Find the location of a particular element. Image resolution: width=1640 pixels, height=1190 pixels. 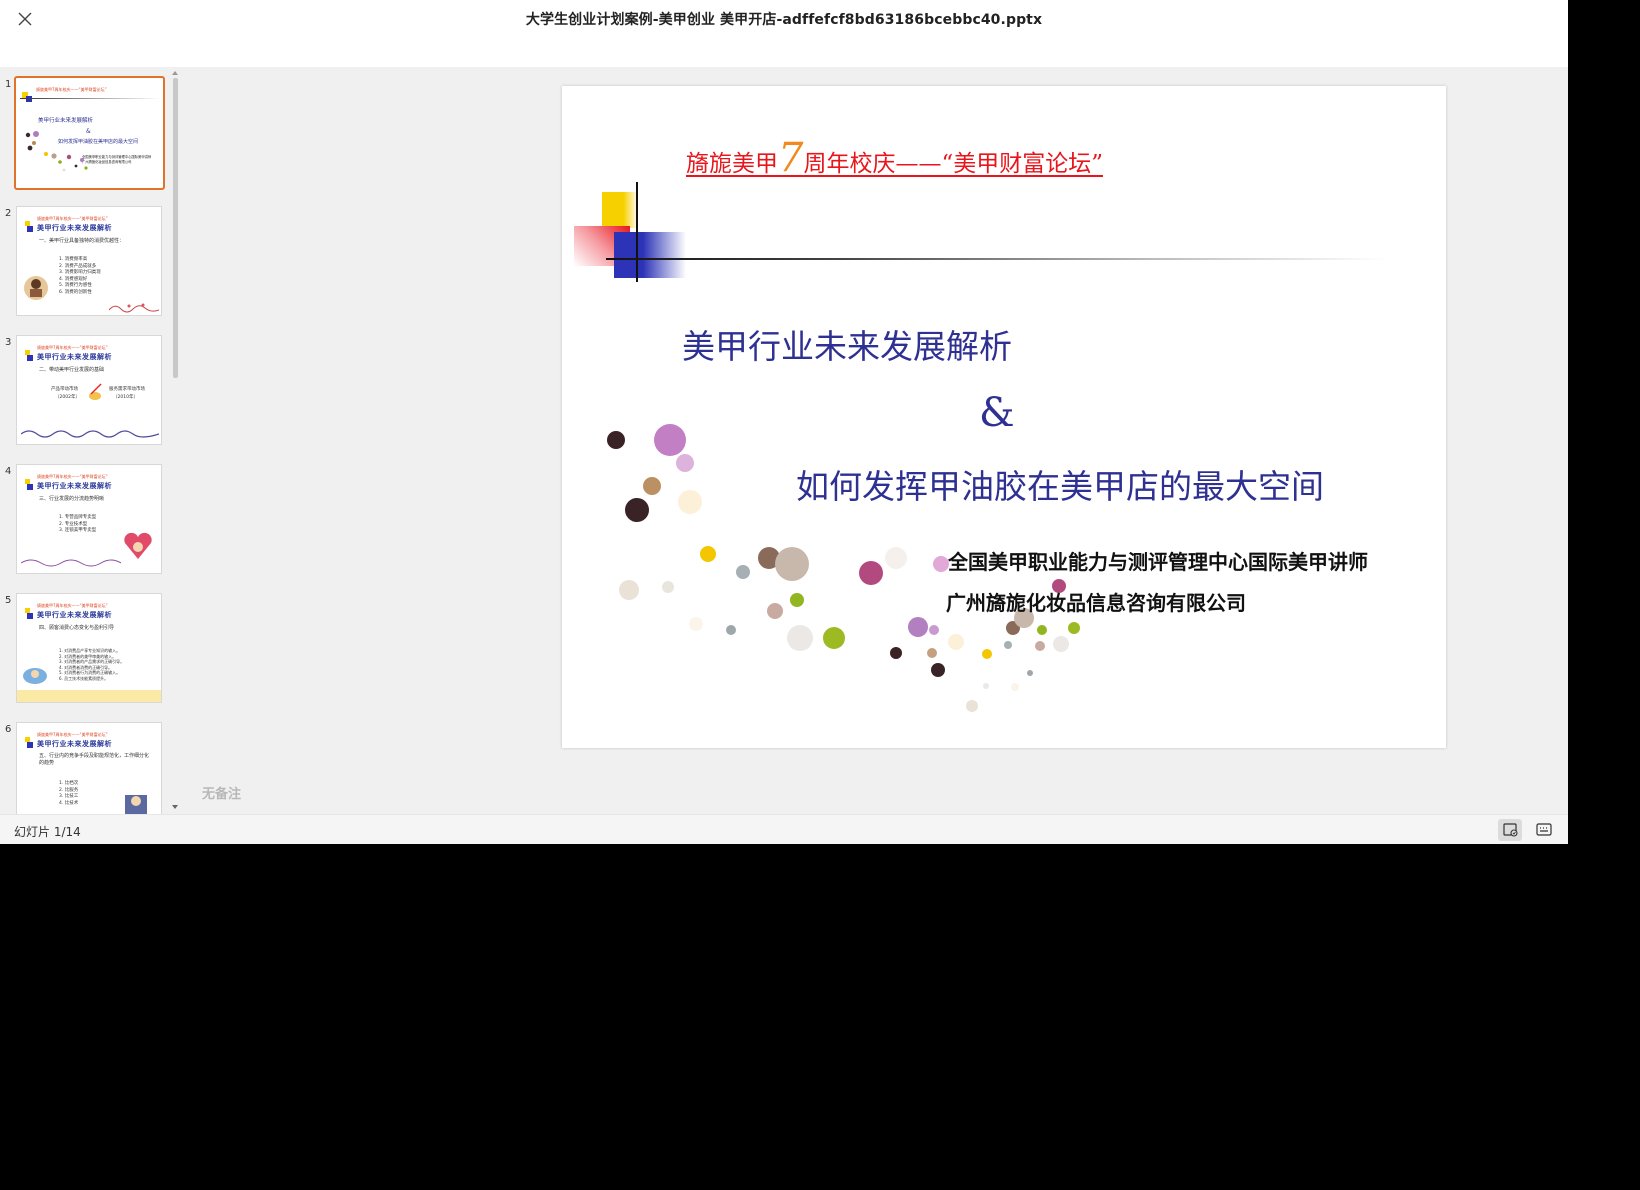

thumb-text: （2010年） is located at coordinates (125, 397).